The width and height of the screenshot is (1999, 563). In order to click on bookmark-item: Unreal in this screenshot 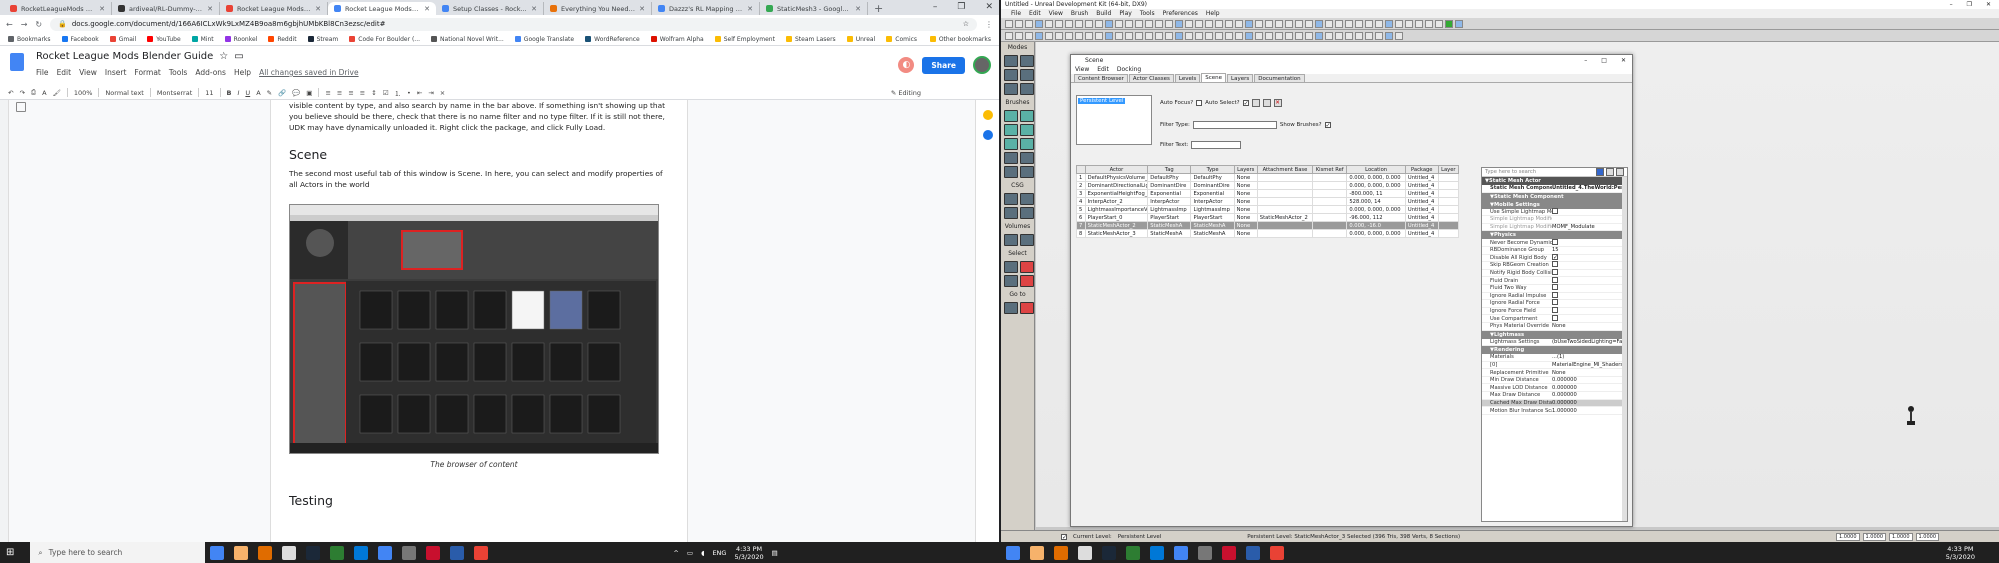, I will do `click(860, 39)`.